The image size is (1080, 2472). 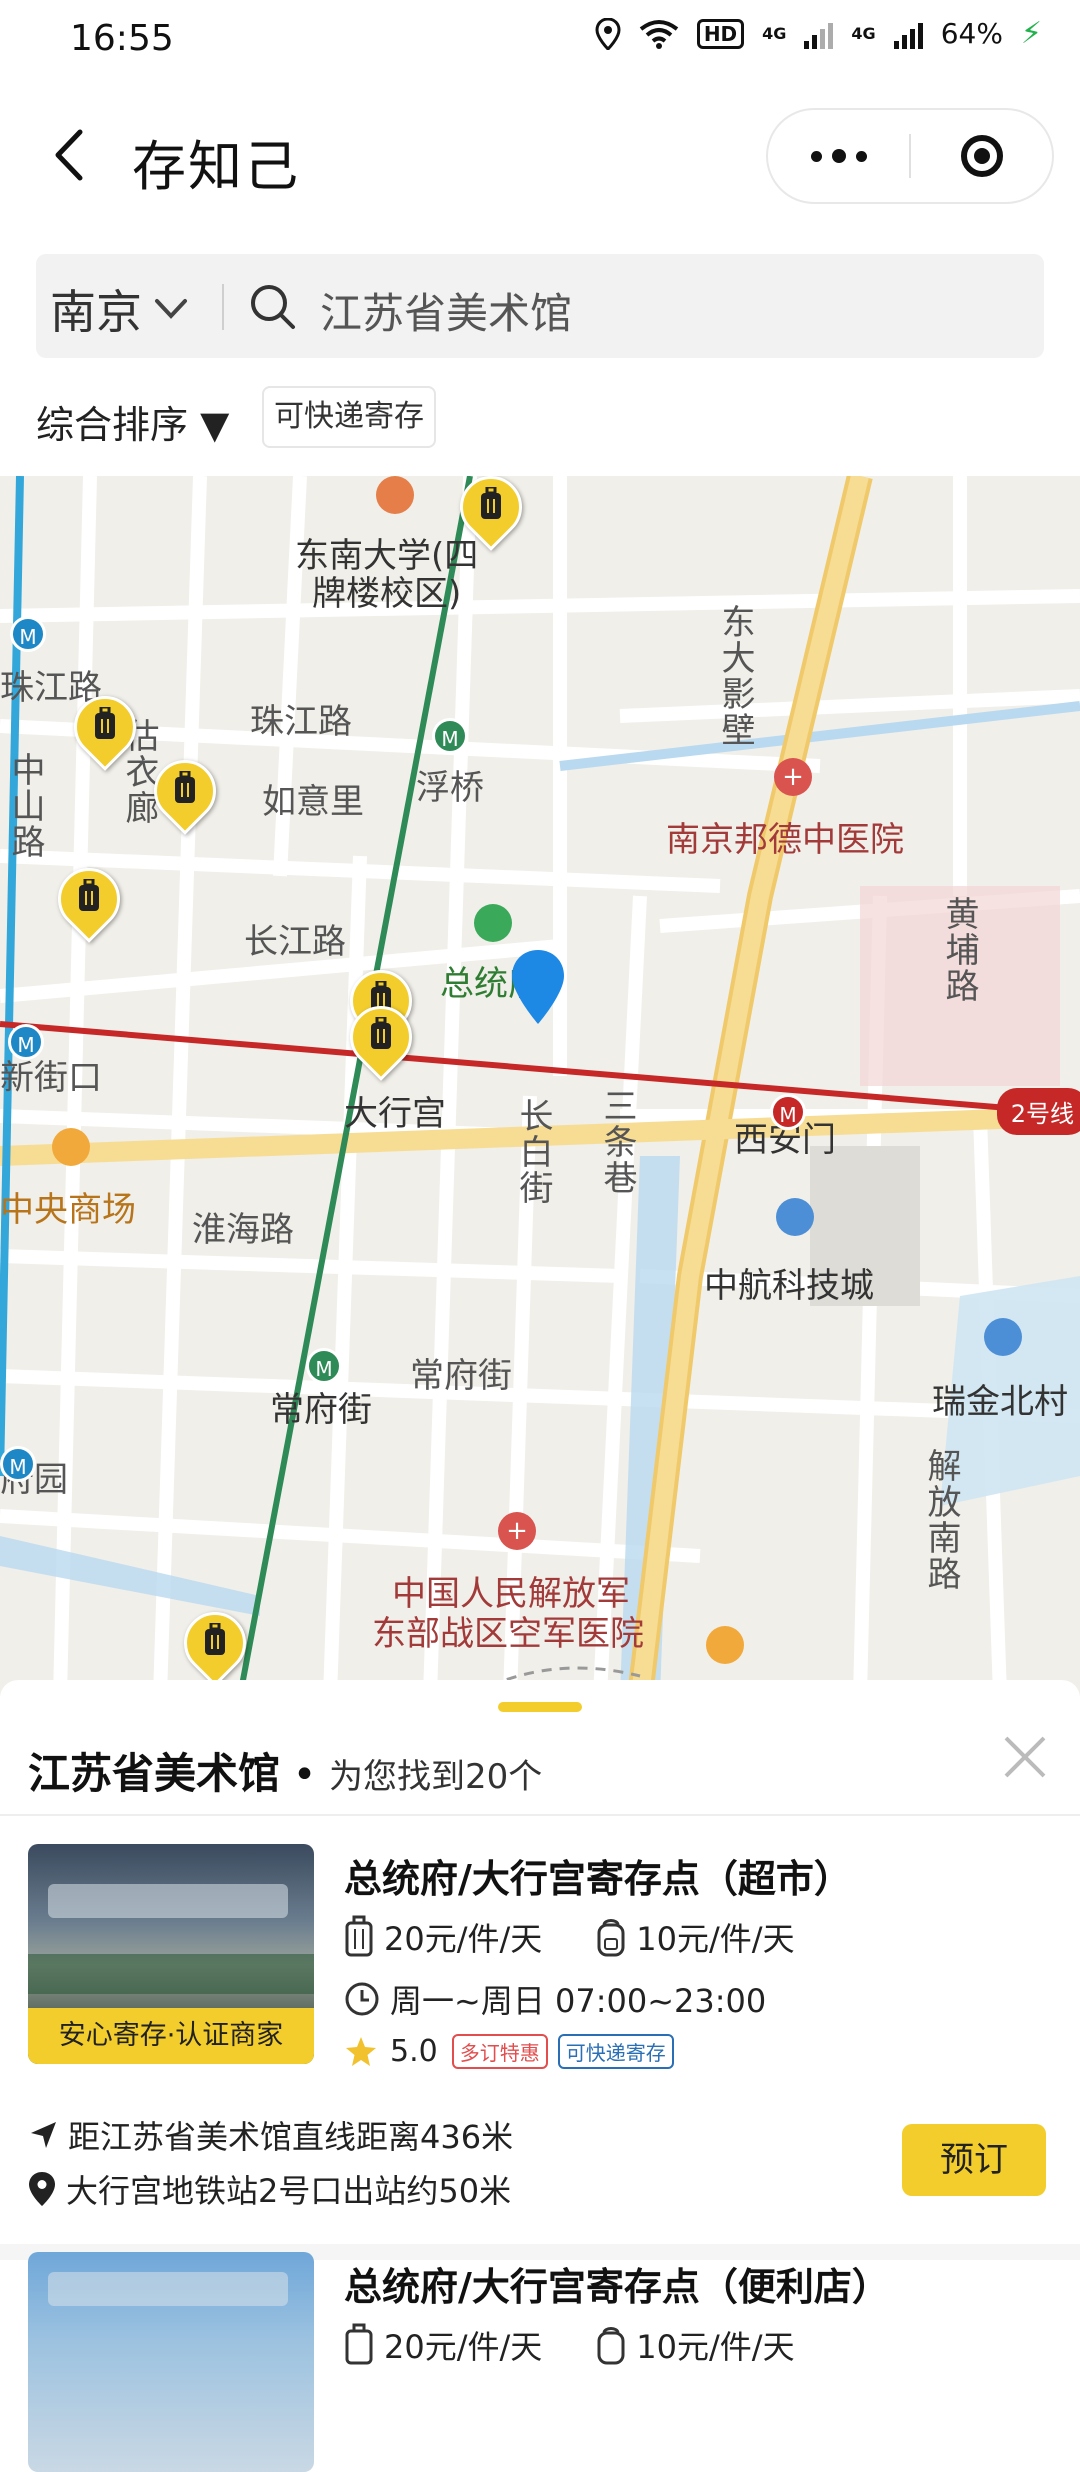 I want to click on label-changjiang-road: 长江路, so click(x=295, y=942).